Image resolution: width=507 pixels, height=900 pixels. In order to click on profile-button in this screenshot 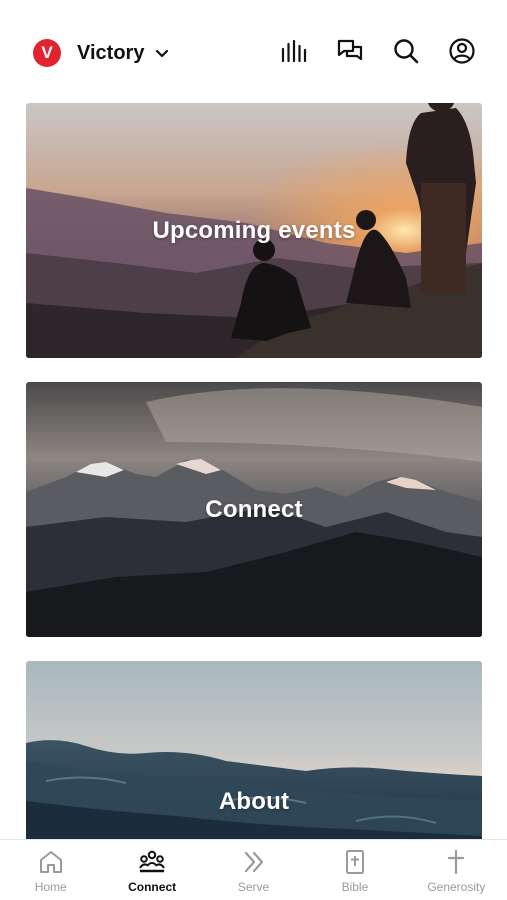, I will do `click(462, 51)`.